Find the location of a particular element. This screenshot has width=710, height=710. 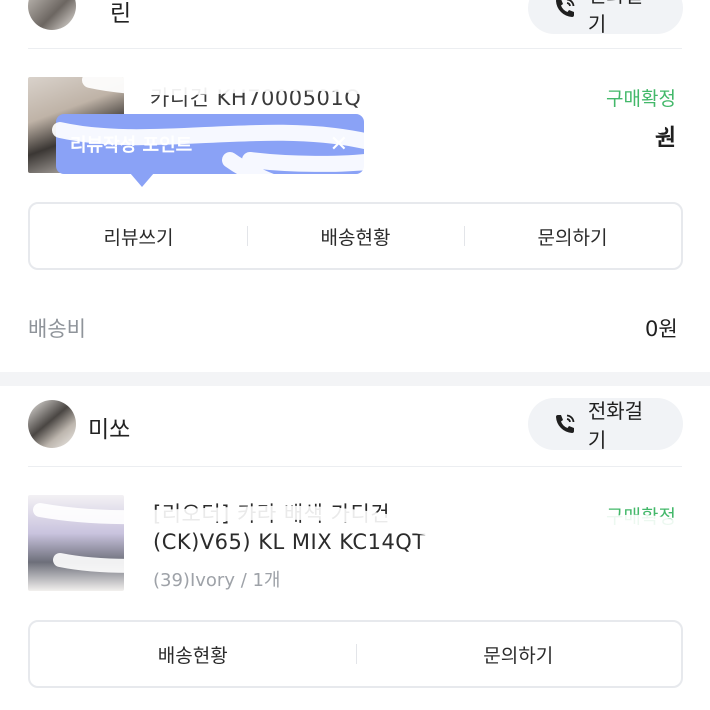

product-thumbnail is located at coordinates (76, 543).